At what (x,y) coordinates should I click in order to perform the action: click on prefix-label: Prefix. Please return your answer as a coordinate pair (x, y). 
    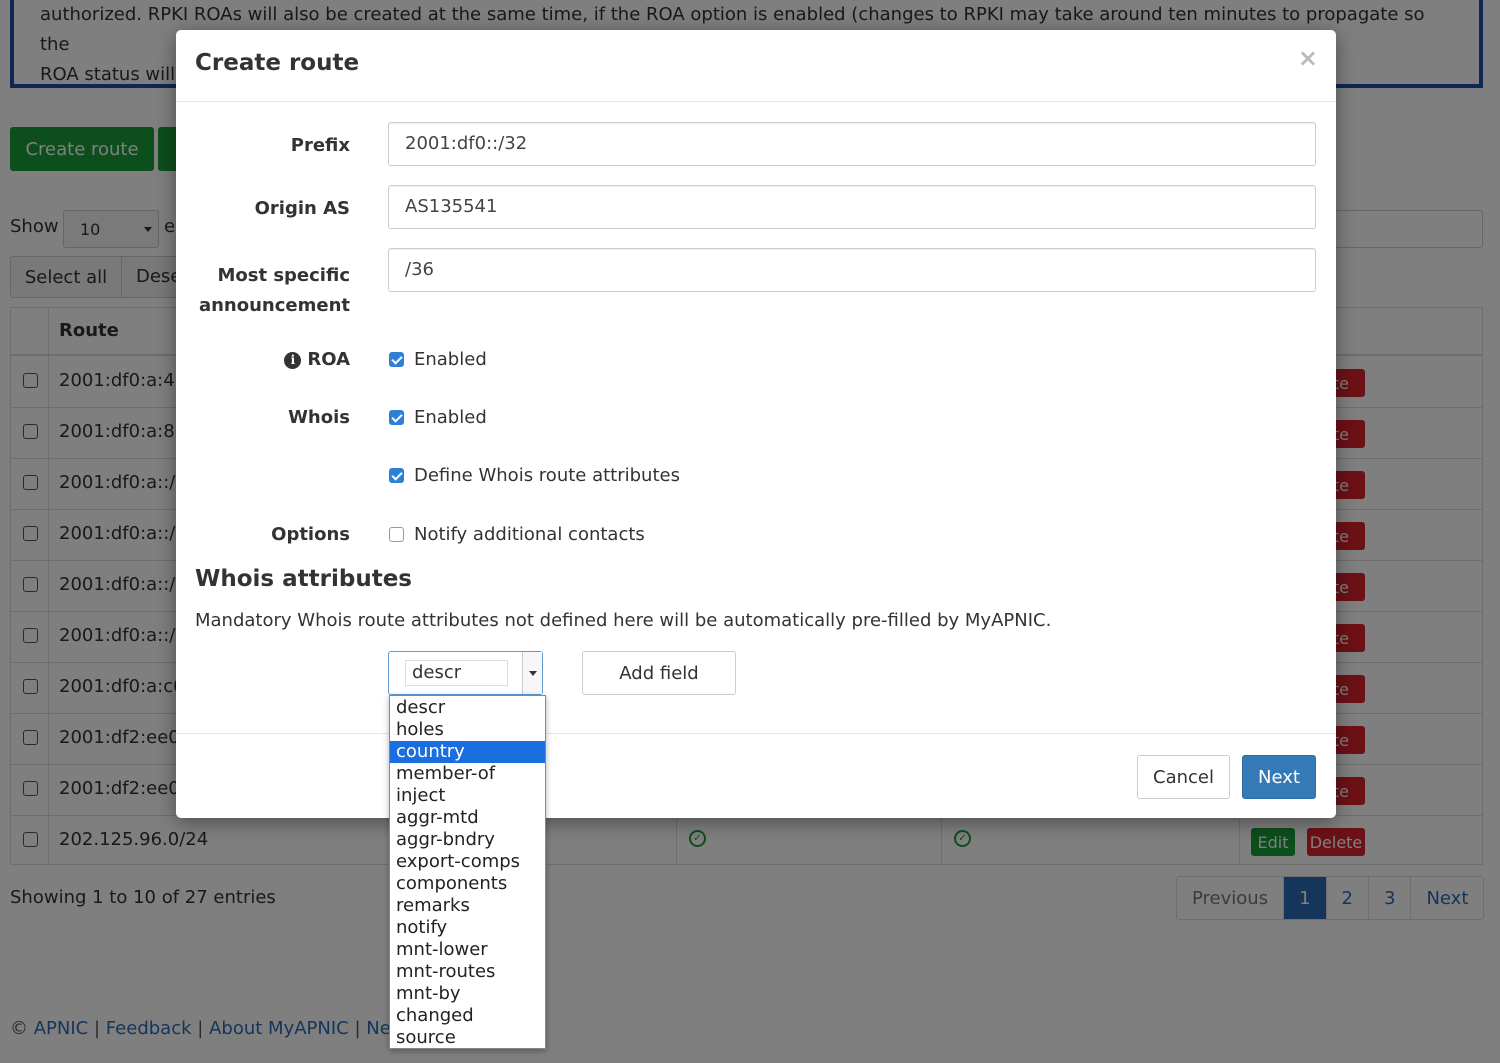
    Looking at the image, I should click on (320, 145).